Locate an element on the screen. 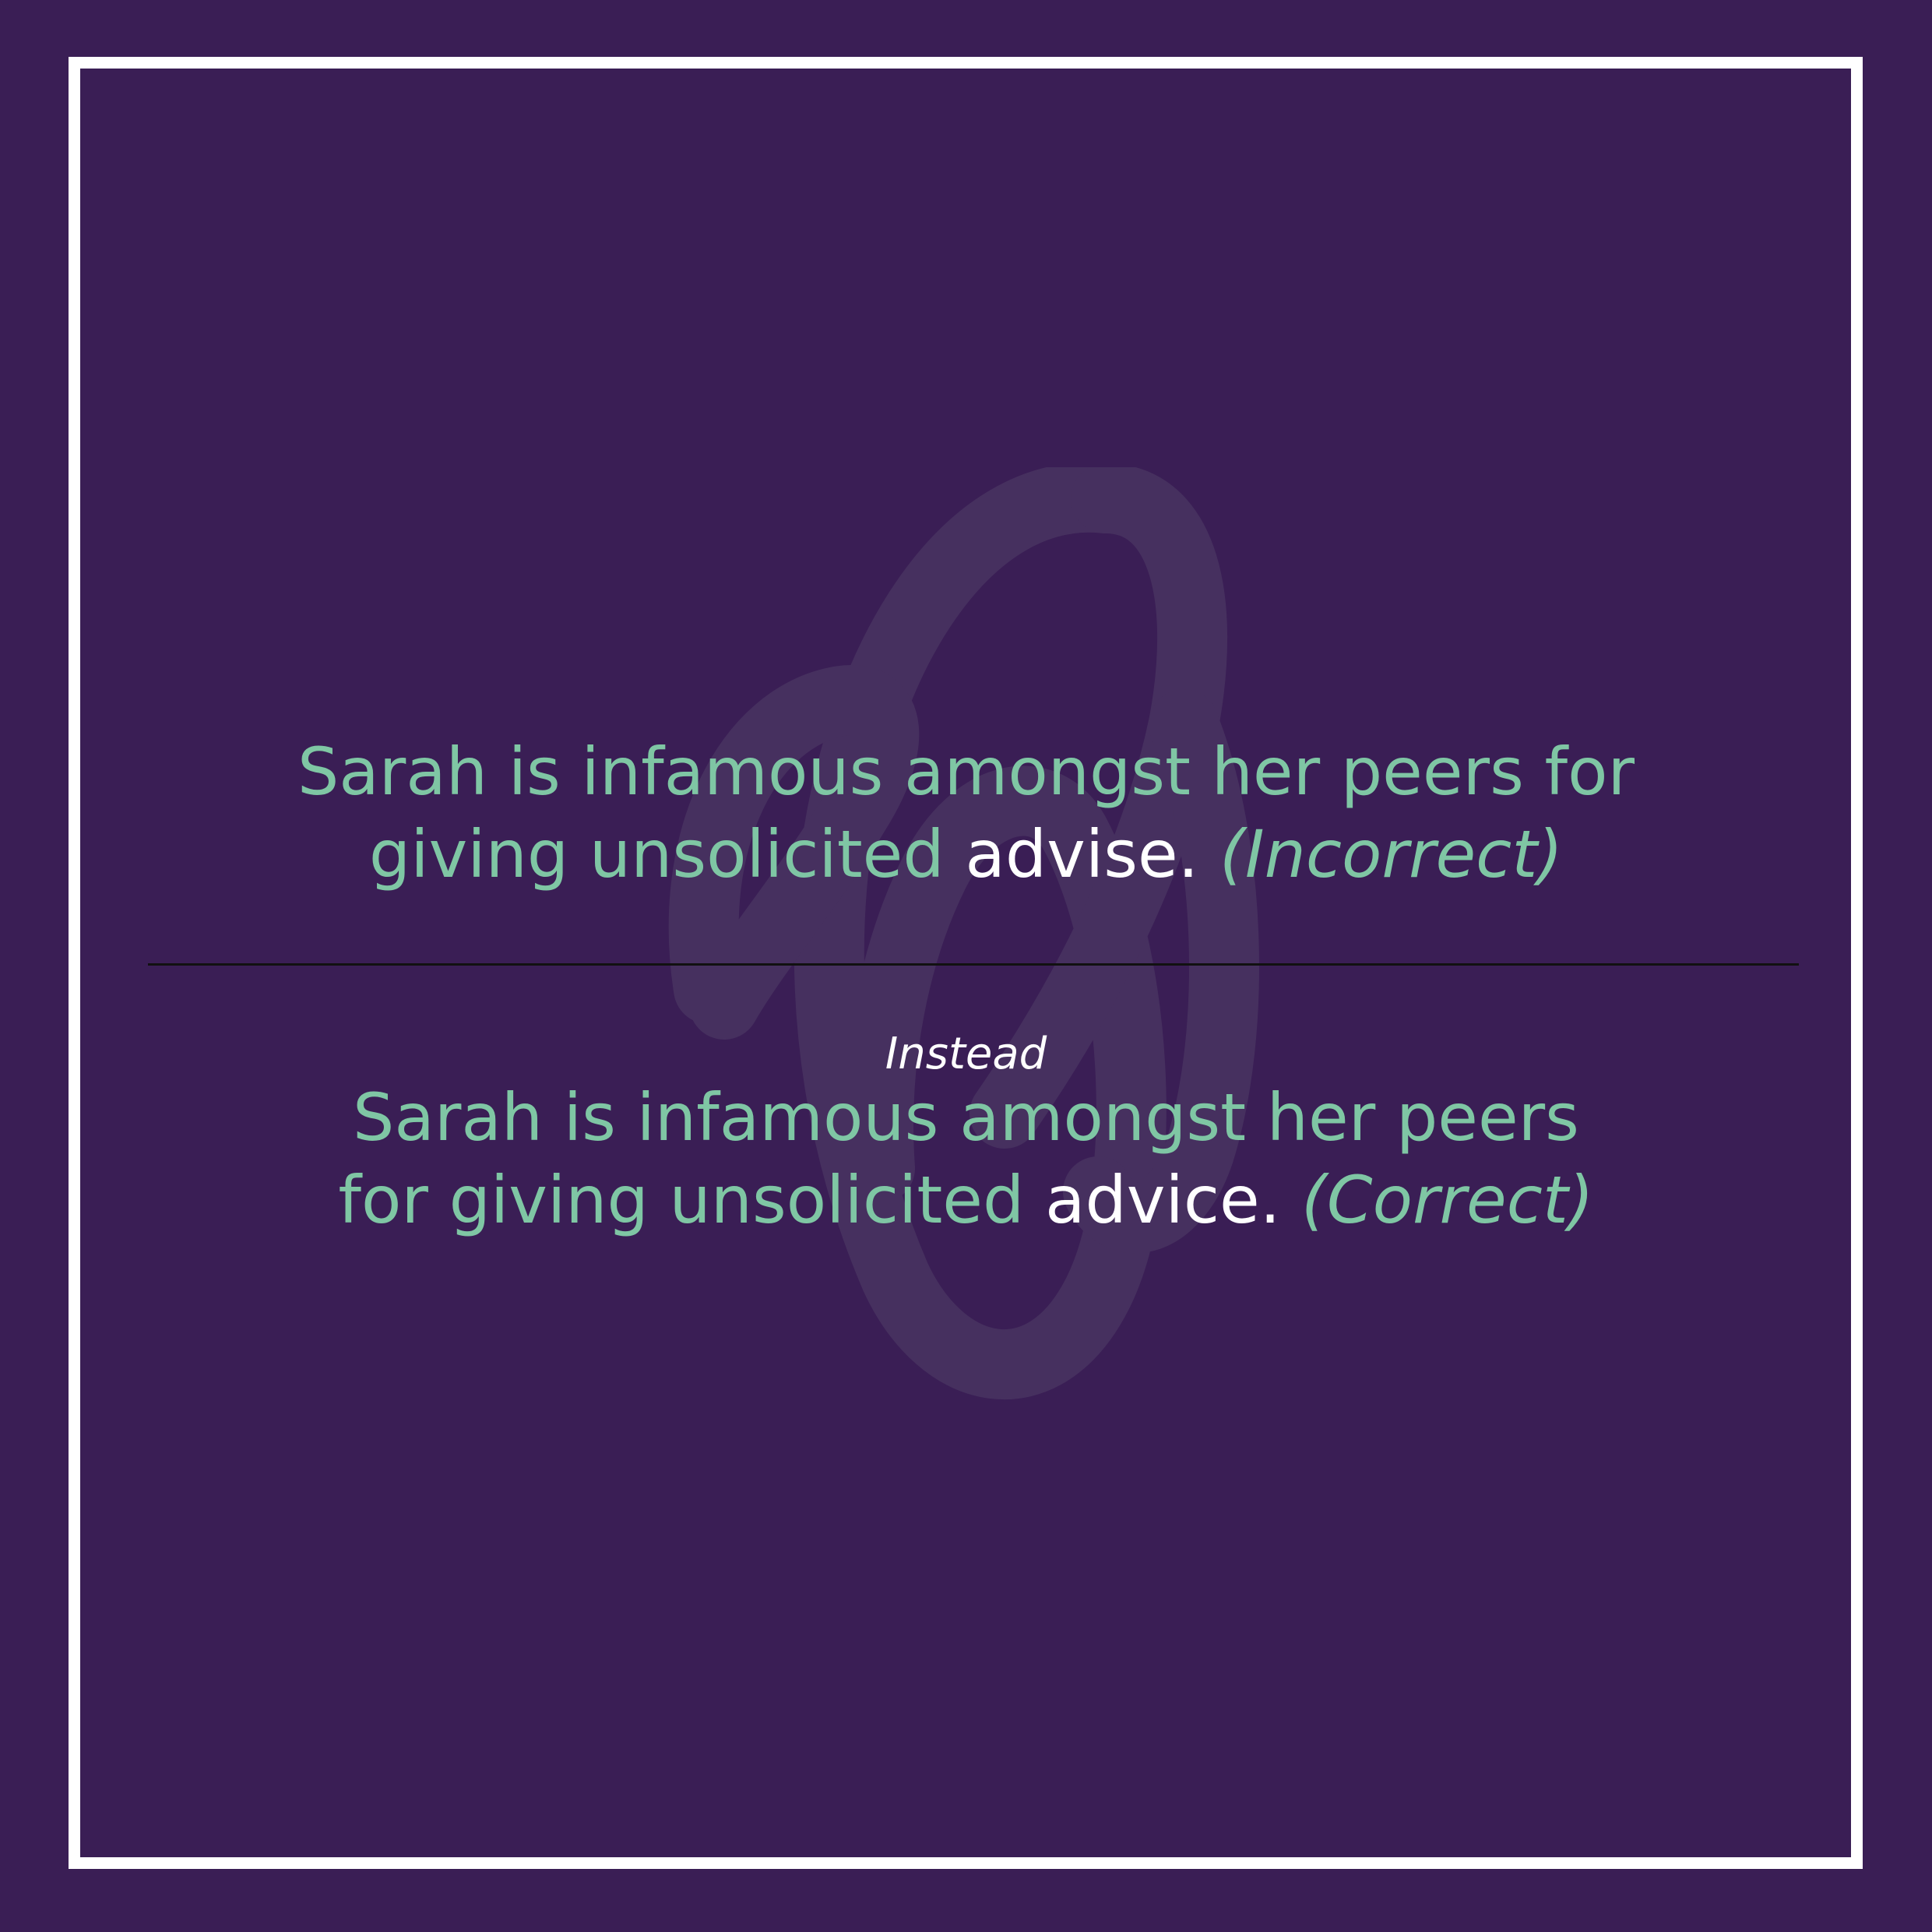 The image size is (1932, 1932). incorrect-line-2: giving unsolicited is located at coordinates (667, 854).